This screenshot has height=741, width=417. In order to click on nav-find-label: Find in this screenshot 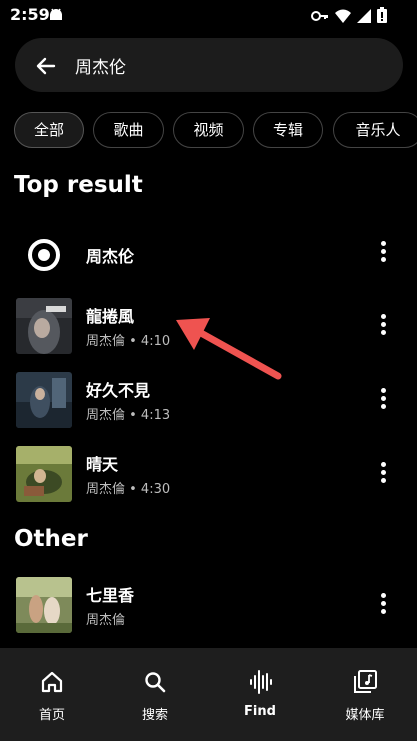, I will do `click(260, 711)`.